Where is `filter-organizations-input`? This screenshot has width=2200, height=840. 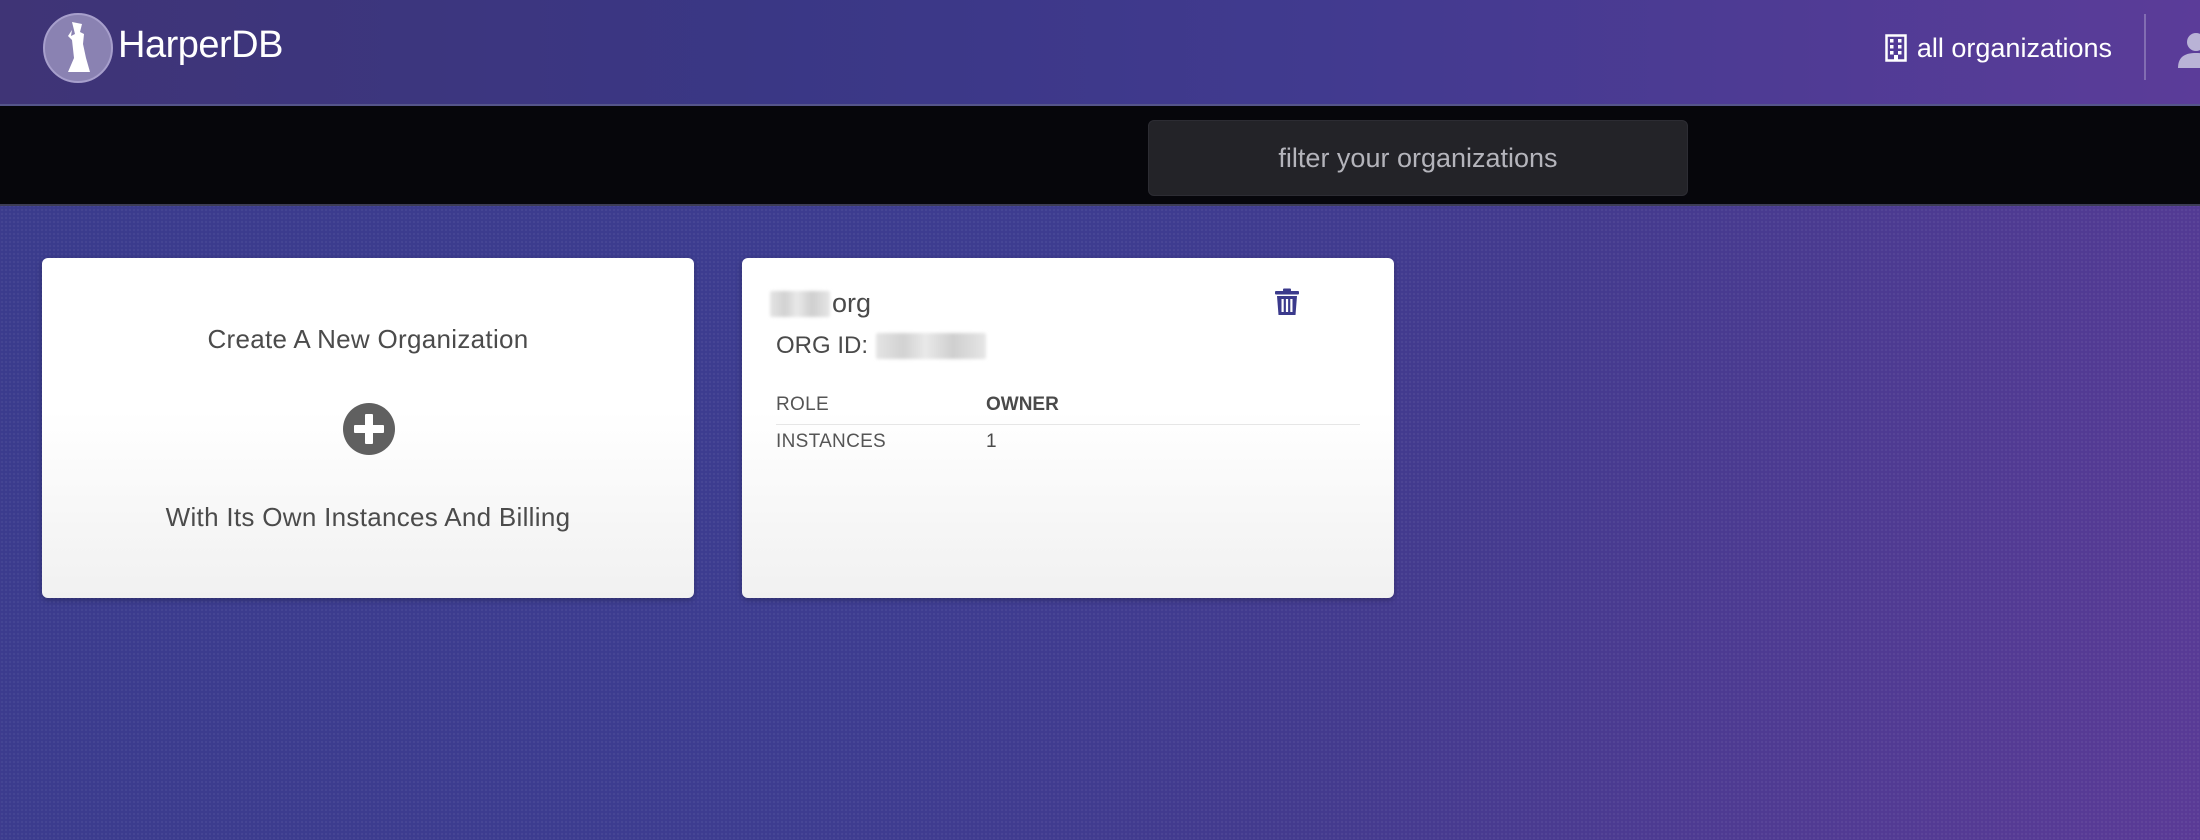
filter-organizations-input is located at coordinates (1418, 158).